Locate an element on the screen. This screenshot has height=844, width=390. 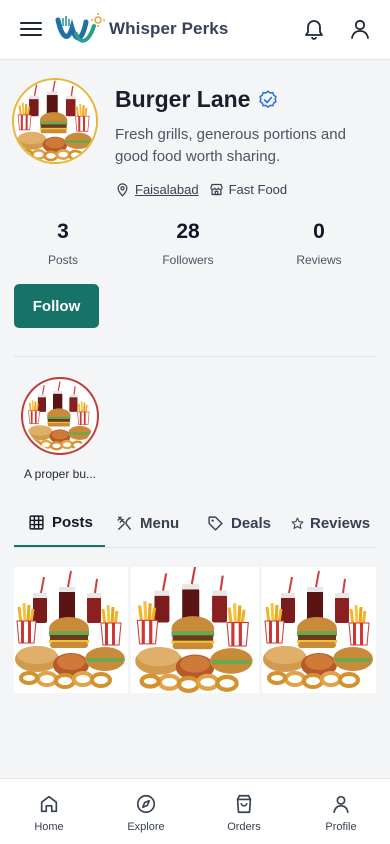
store-name: Burger Lane is located at coordinates (196, 99).